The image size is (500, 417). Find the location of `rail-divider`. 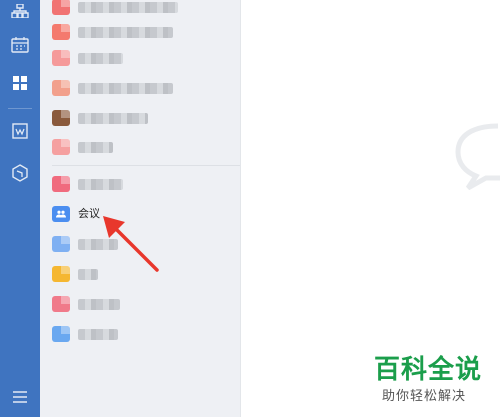

rail-divider is located at coordinates (20, 108).